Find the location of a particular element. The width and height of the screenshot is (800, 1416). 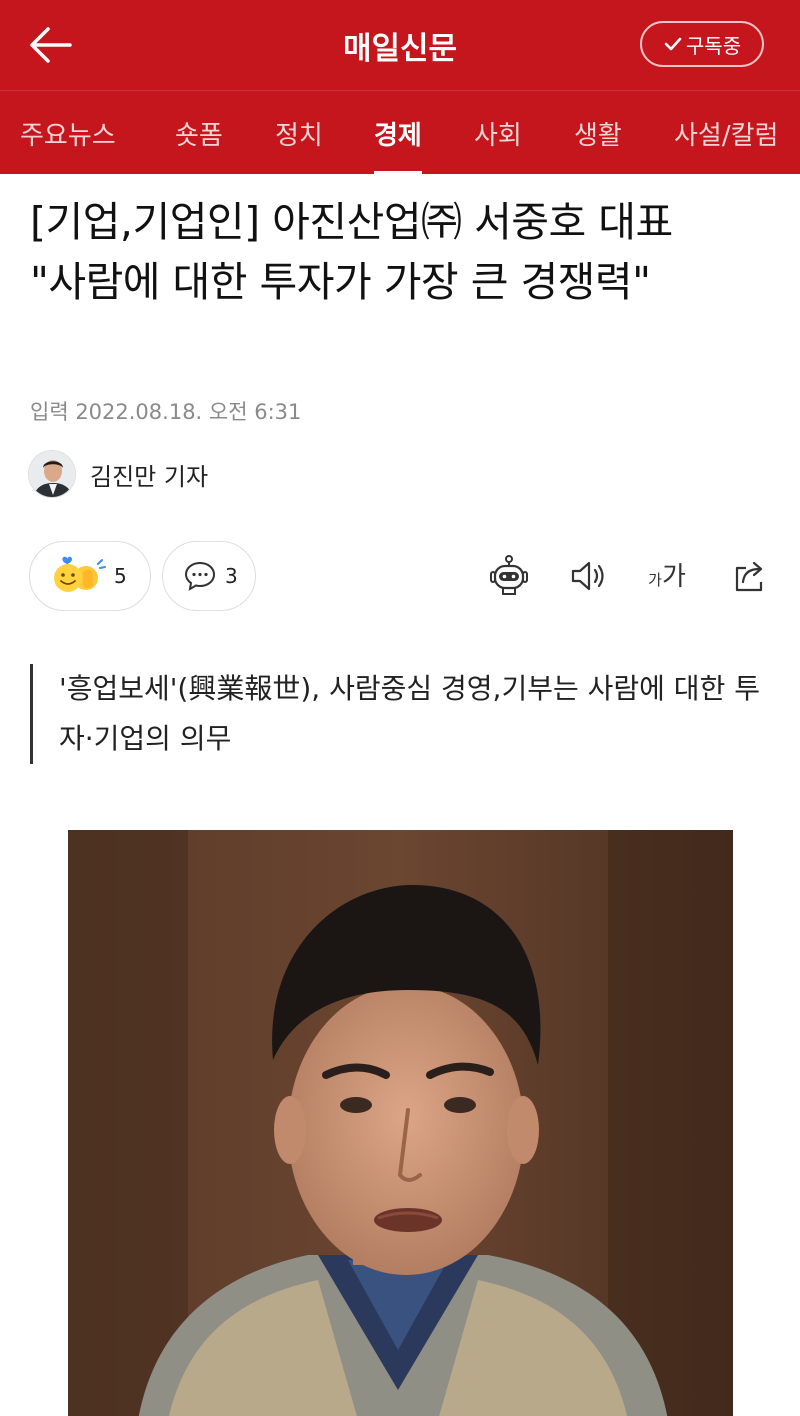

comment-button: 3 is located at coordinates (209, 576).